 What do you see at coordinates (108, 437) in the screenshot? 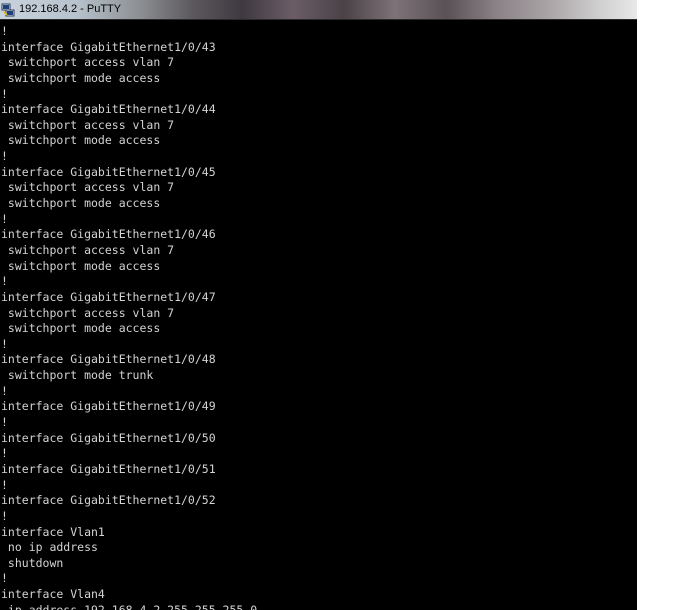
I see `terminal-line: interface GigabitEthernet1/0/50` at bounding box center [108, 437].